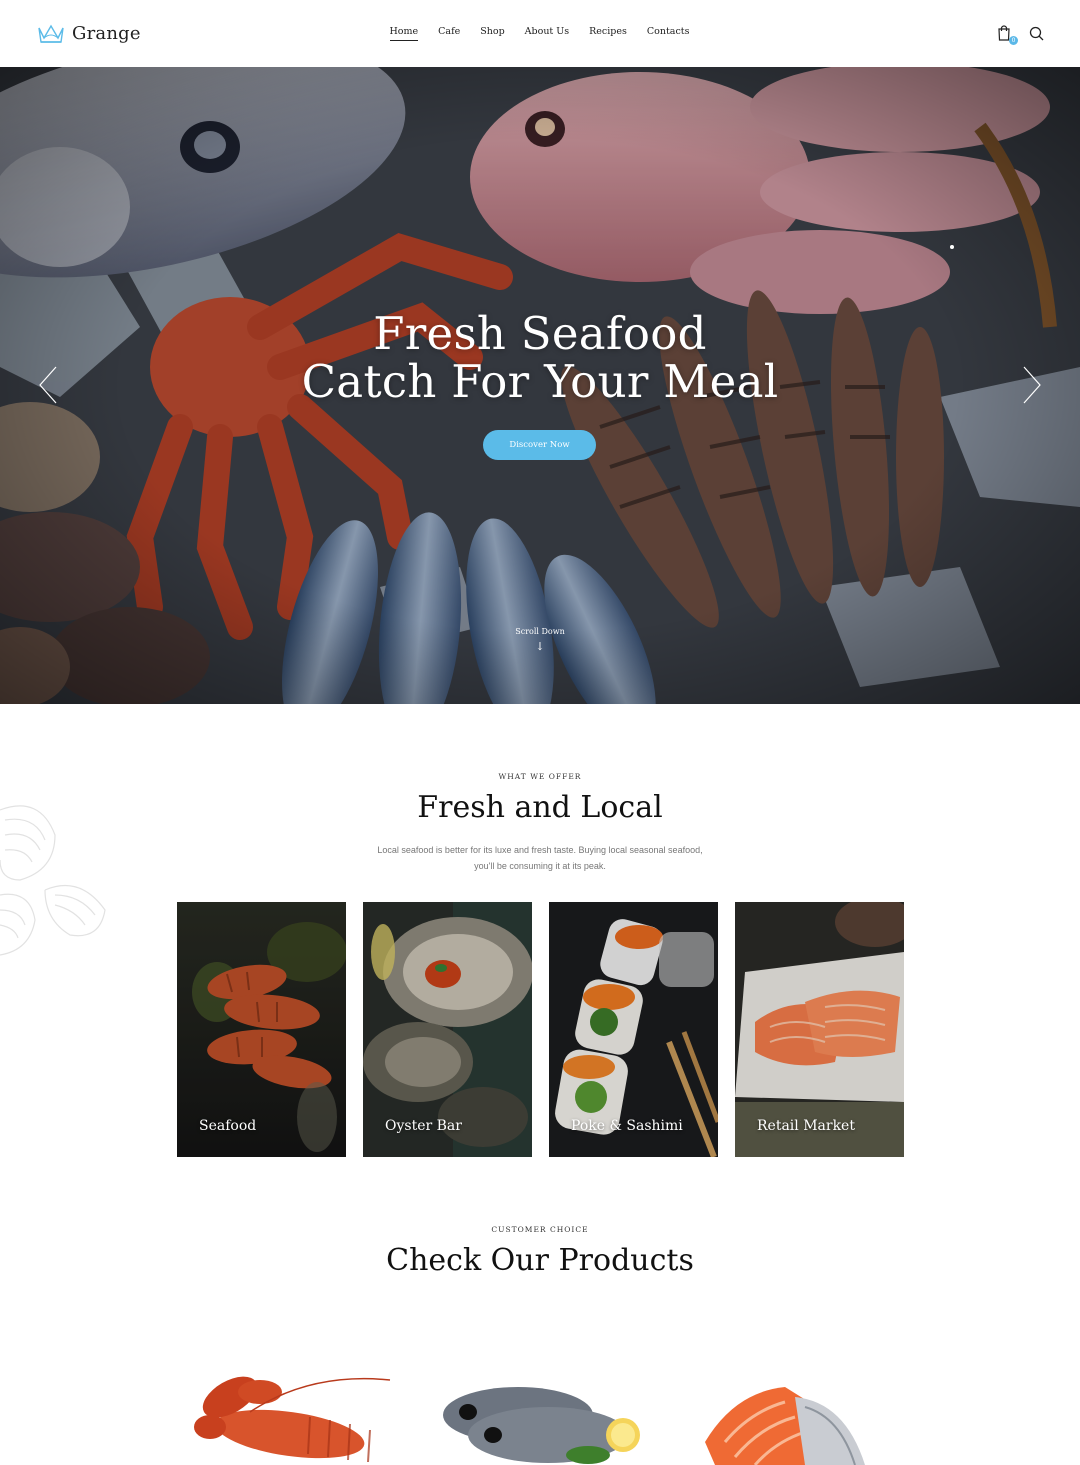 This screenshot has height=1465, width=1080. Describe the element at coordinates (403, 33) in the screenshot. I see `nav-item-home: Home` at that location.